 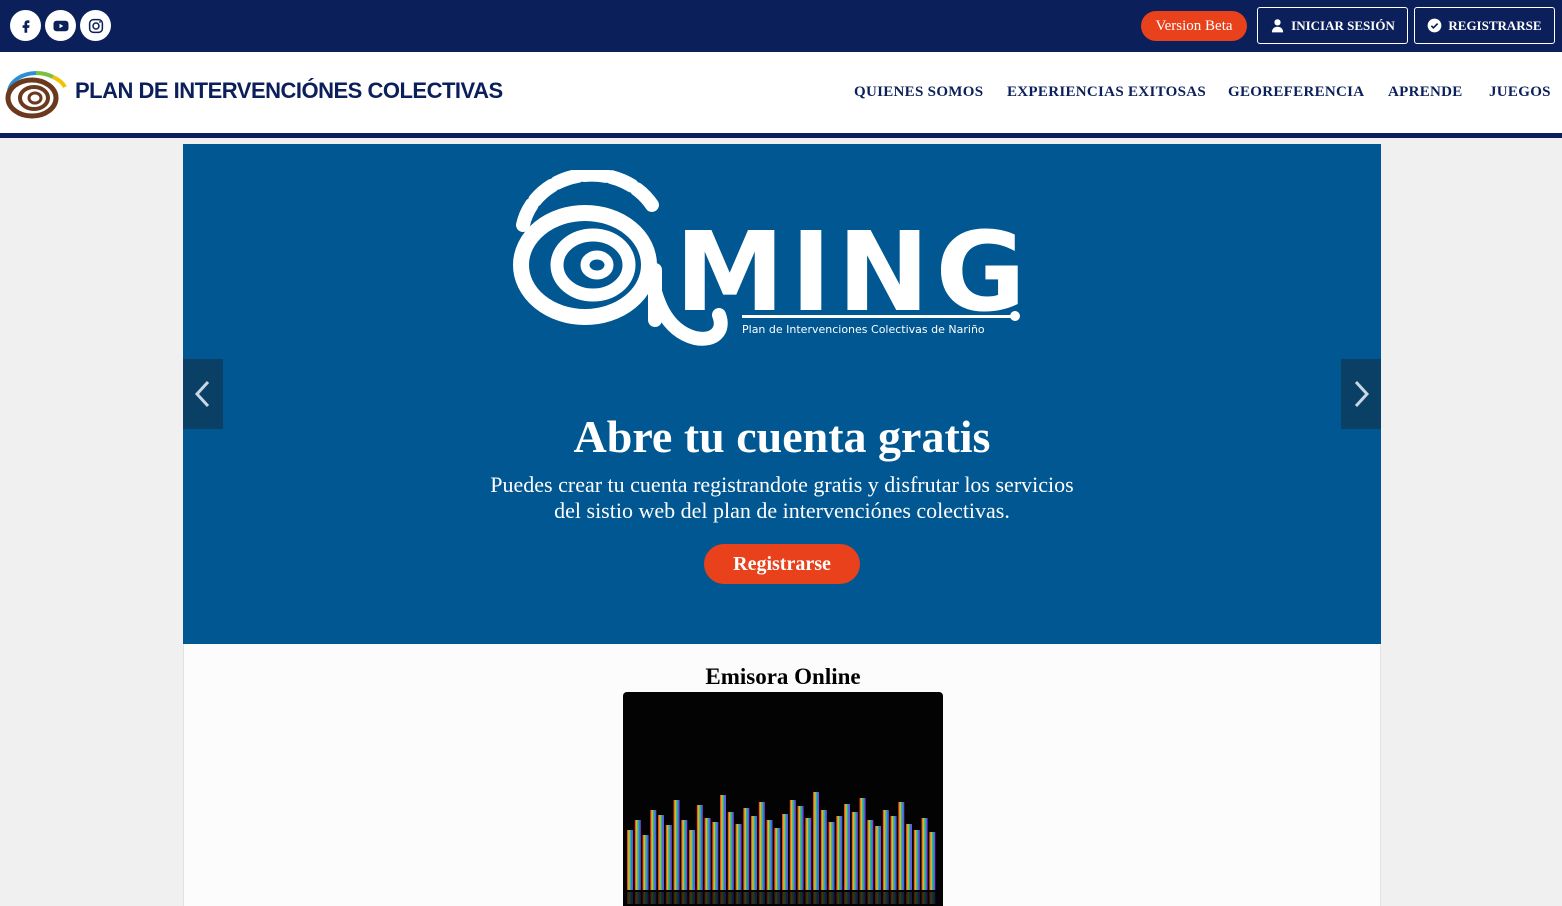 What do you see at coordinates (1106, 92) in the screenshot?
I see `nav-experiencias-exitosas: EXPERIENCIAS EXITOSAS` at bounding box center [1106, 92].